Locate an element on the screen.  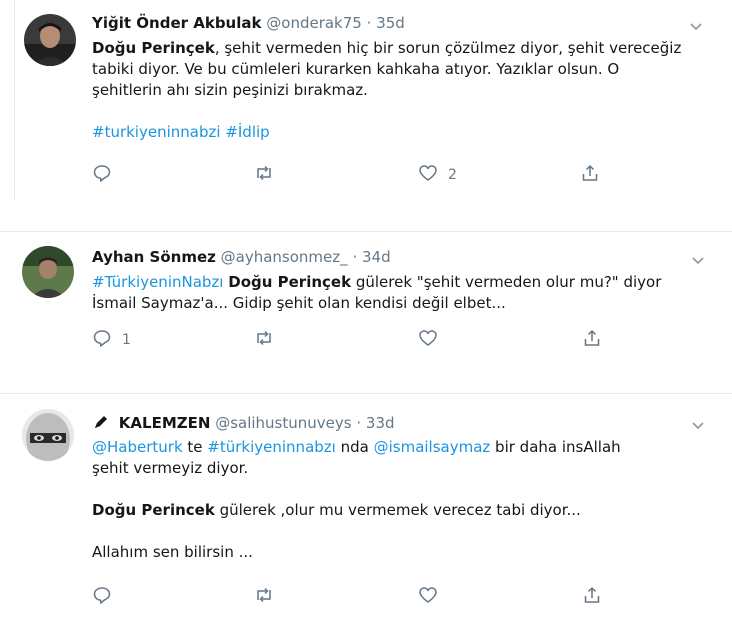
tweet-header: Yiğit Önder Akbulak @onderak75 · 35d is located at coordinates (248, 23).